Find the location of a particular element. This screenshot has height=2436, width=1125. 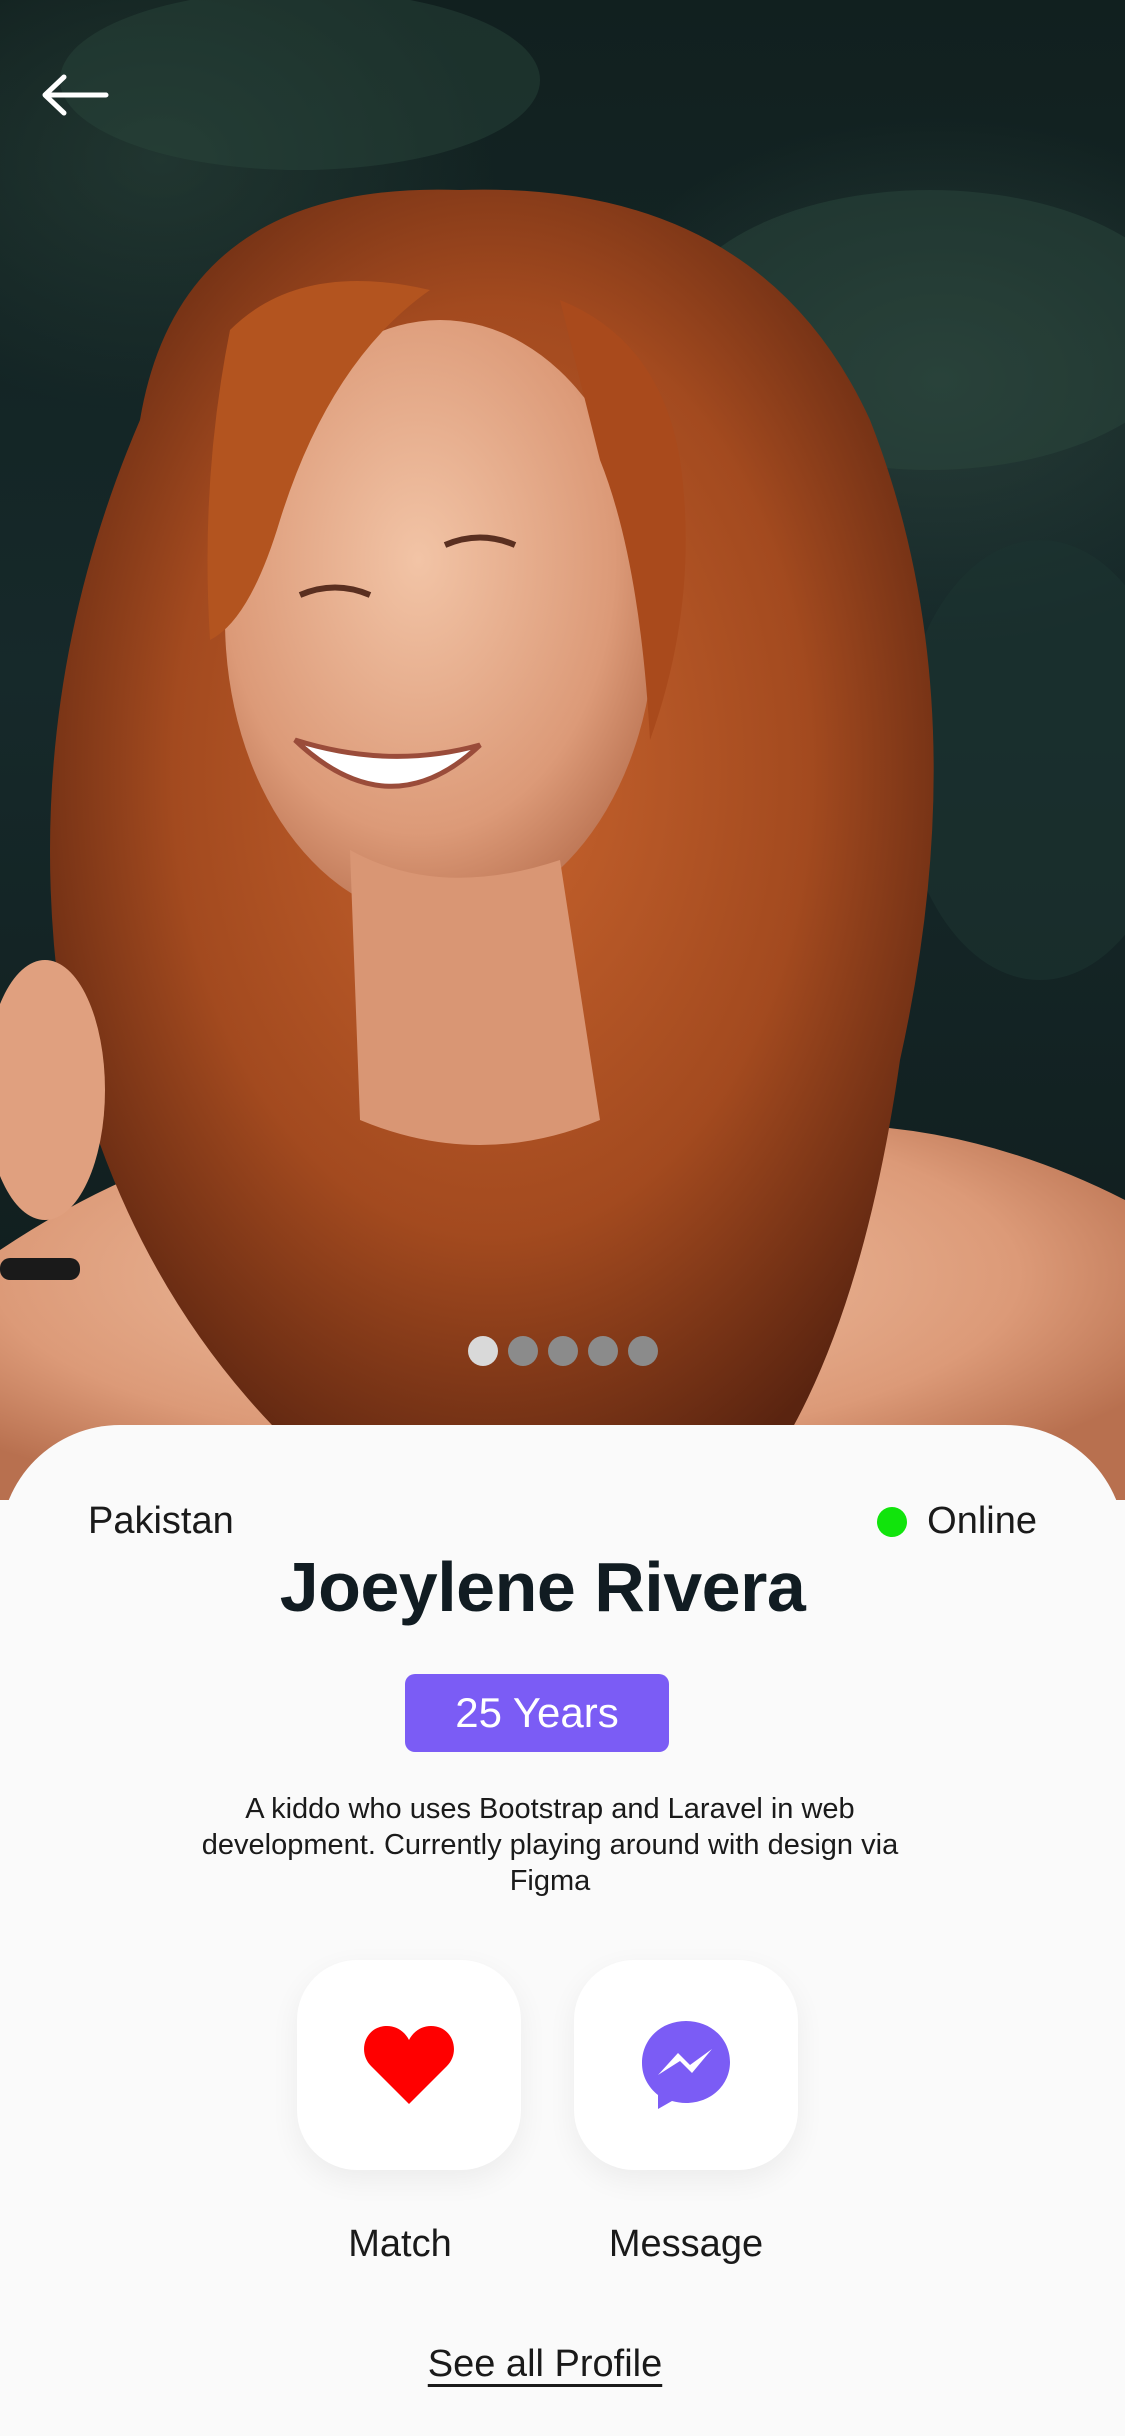

heart-icon is located at coordinates (409, 2065).